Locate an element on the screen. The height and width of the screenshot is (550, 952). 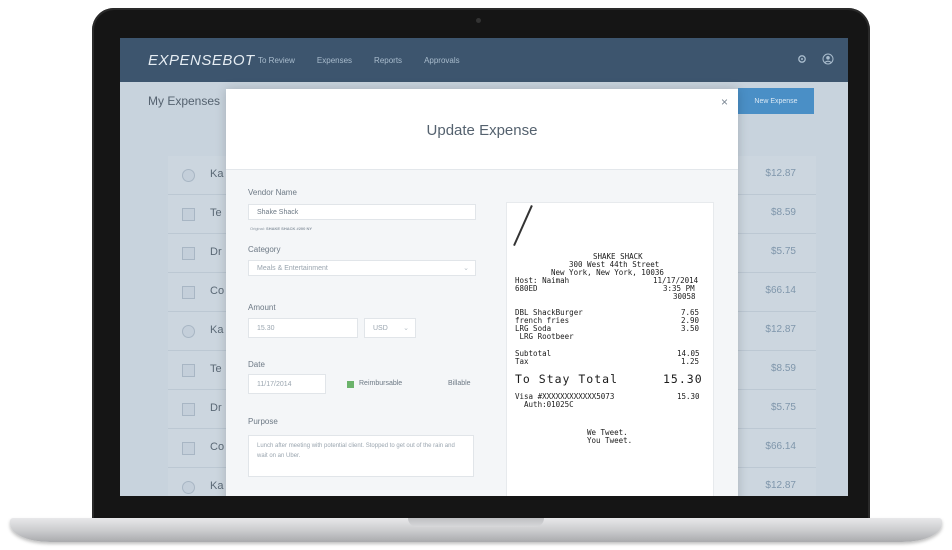
date-label: Date is located at coordinates (256, 364).